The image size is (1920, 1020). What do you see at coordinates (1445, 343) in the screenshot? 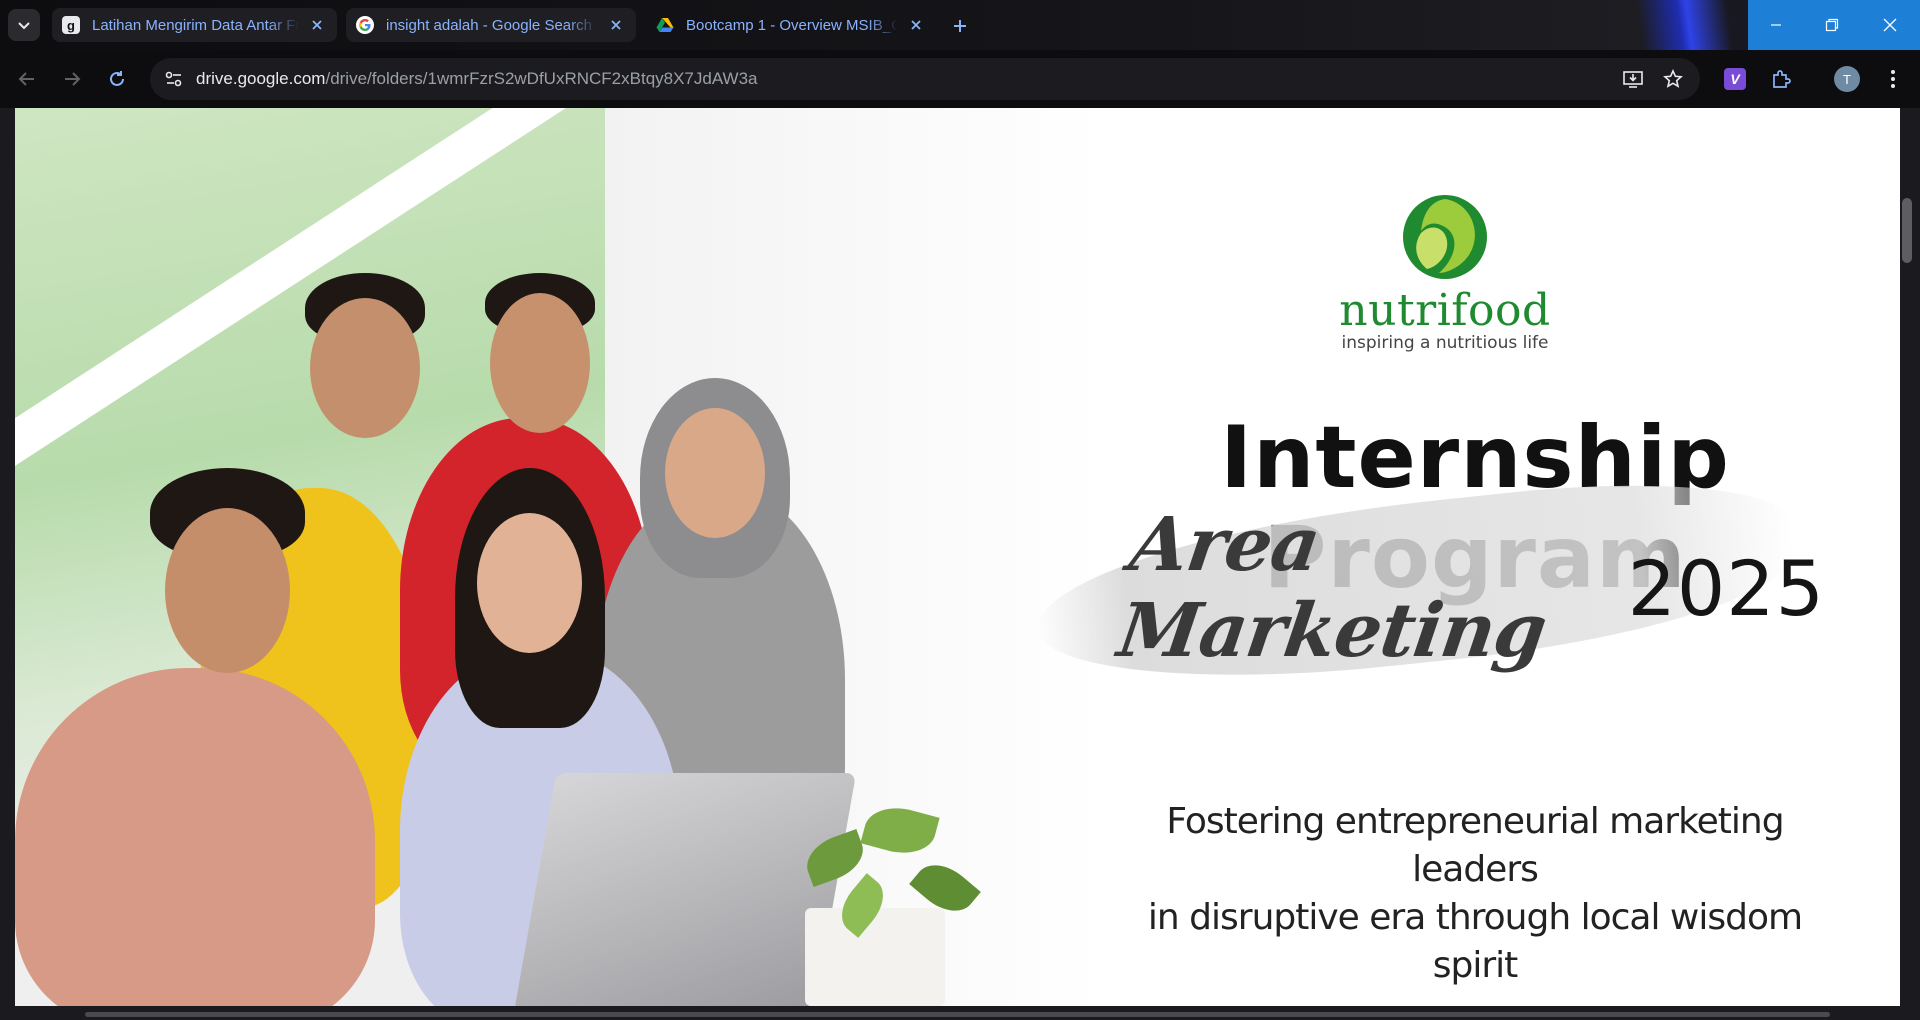
I see `logo-tagline: inspiring a nutritious life` at bounding box center [1445, 343].